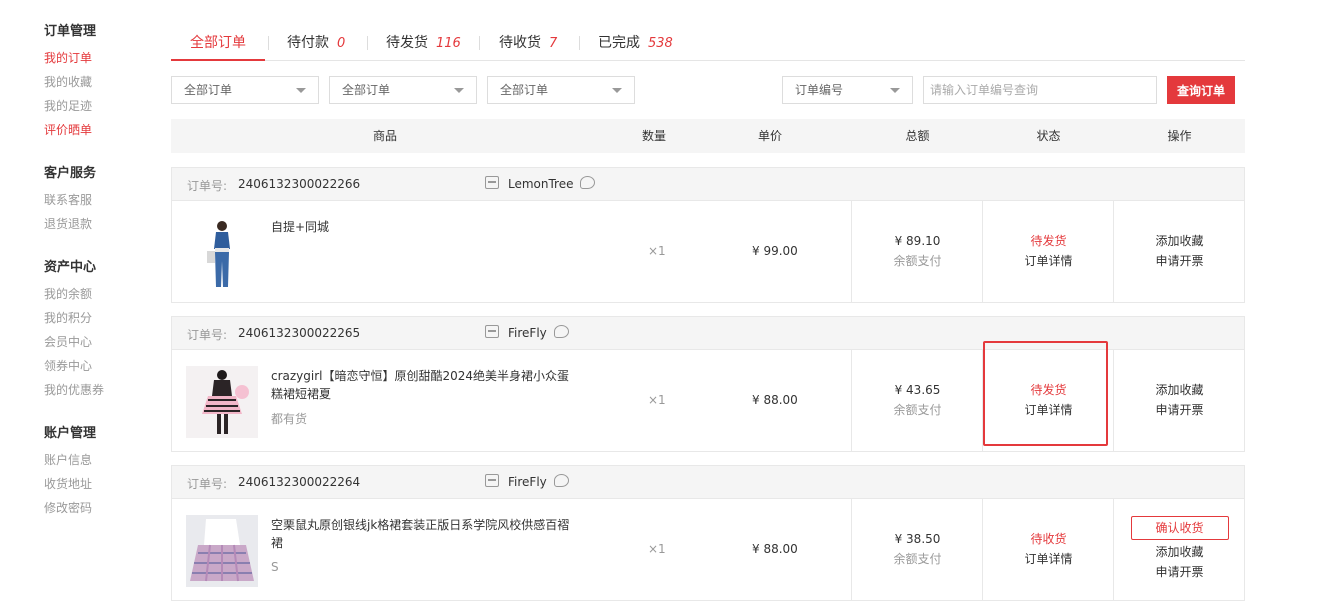 This screenshot has width=1325, height=609. I want to click on unit-price: ¥ 88.00, so click(775, 400).